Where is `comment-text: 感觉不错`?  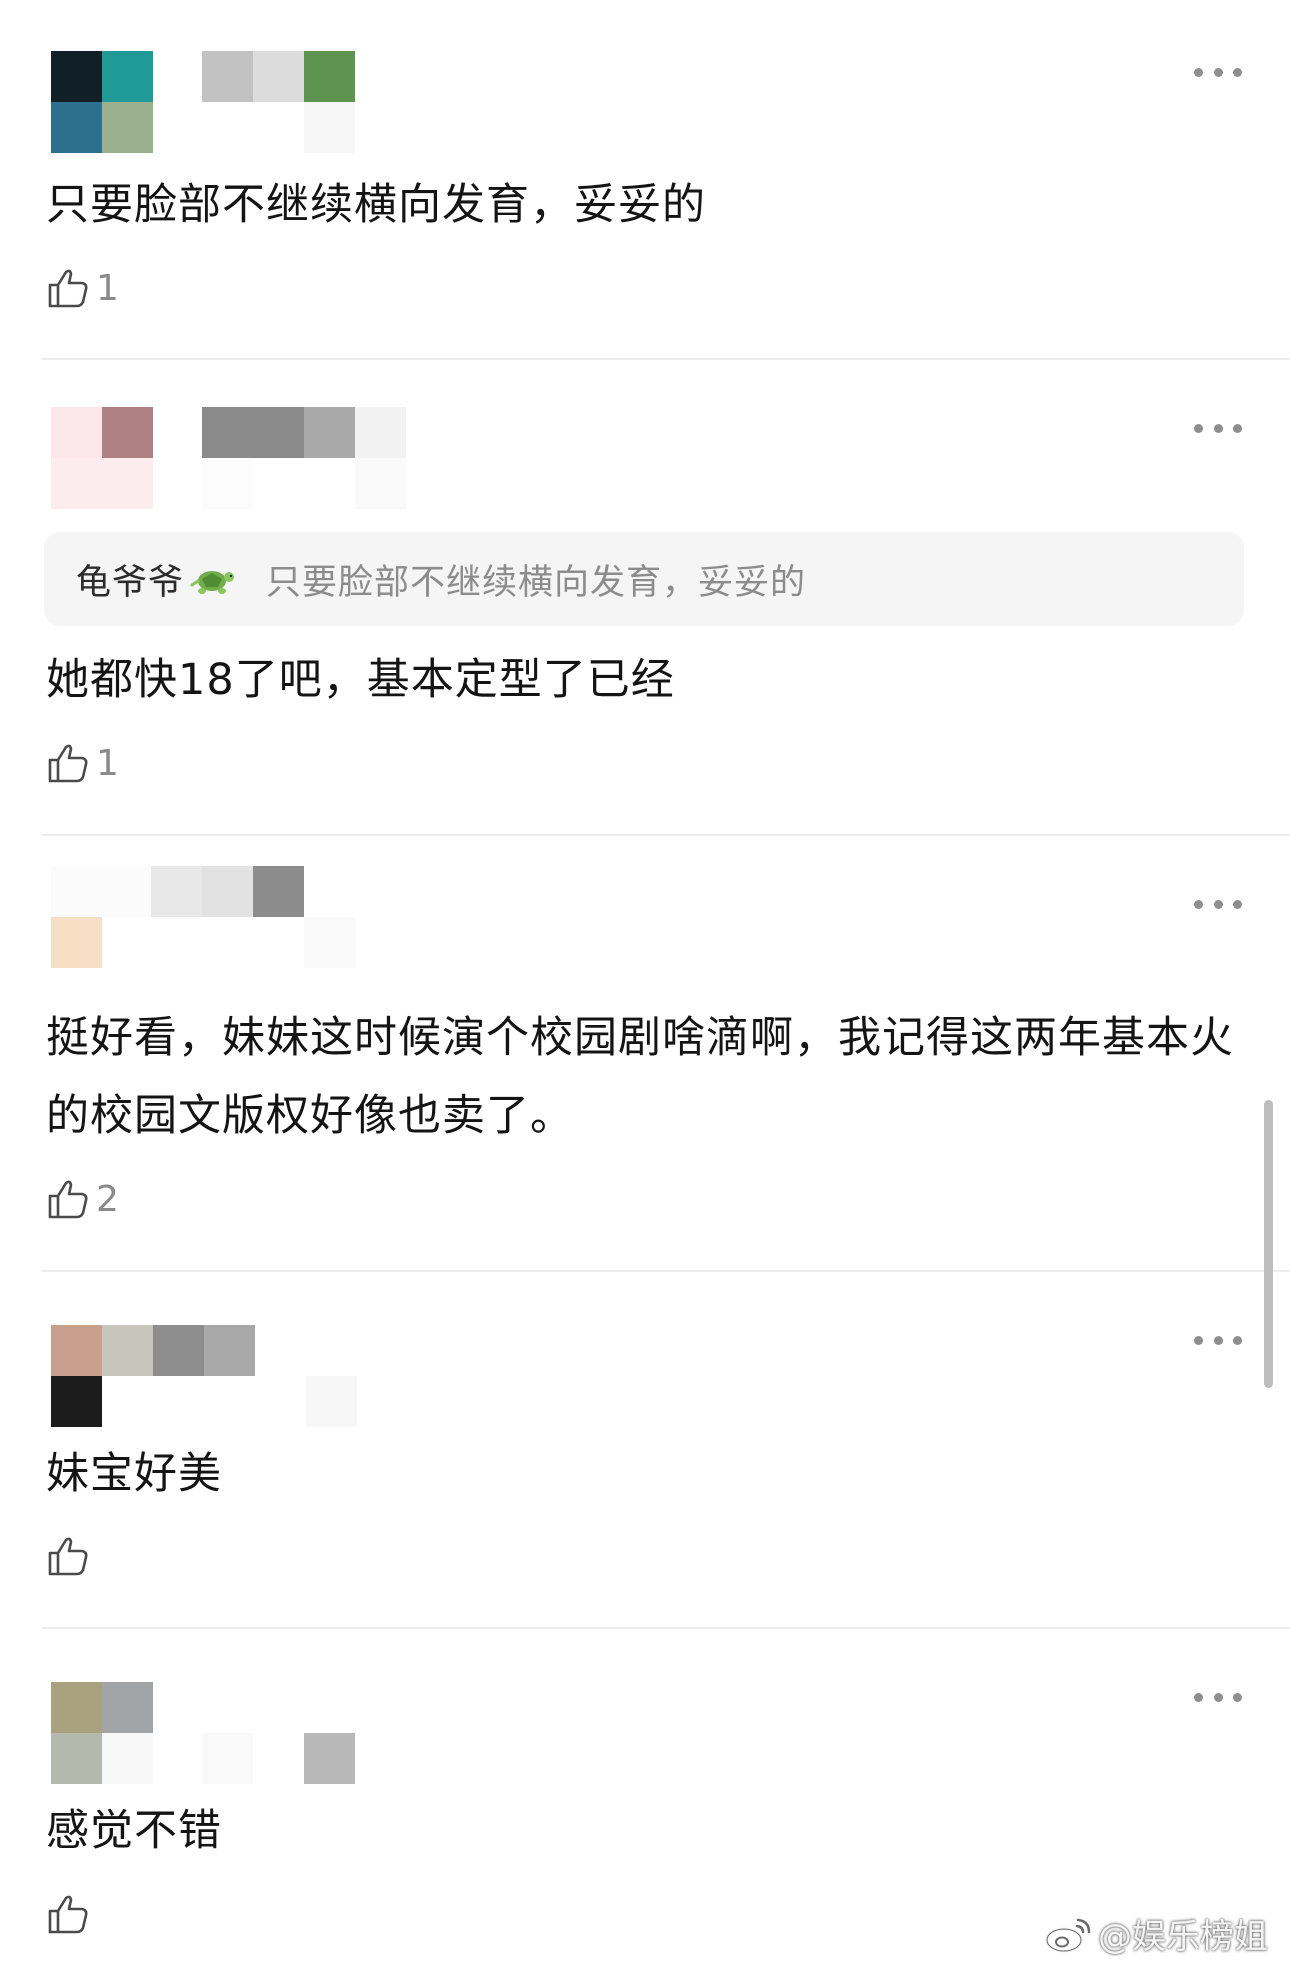
comment-text: 感觉不错 is located at coordinates (134, 1831).